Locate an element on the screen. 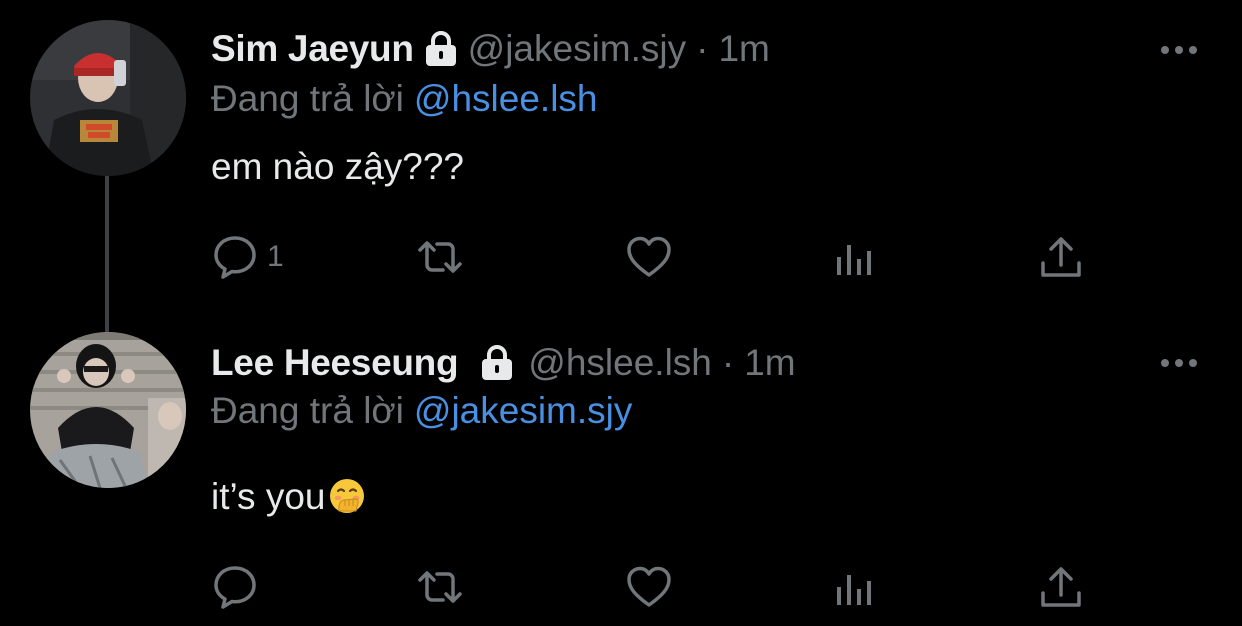 This screenshot has height=626, width=1242. display-name: Sim Jaeyun is located at coordinates (312, 49).